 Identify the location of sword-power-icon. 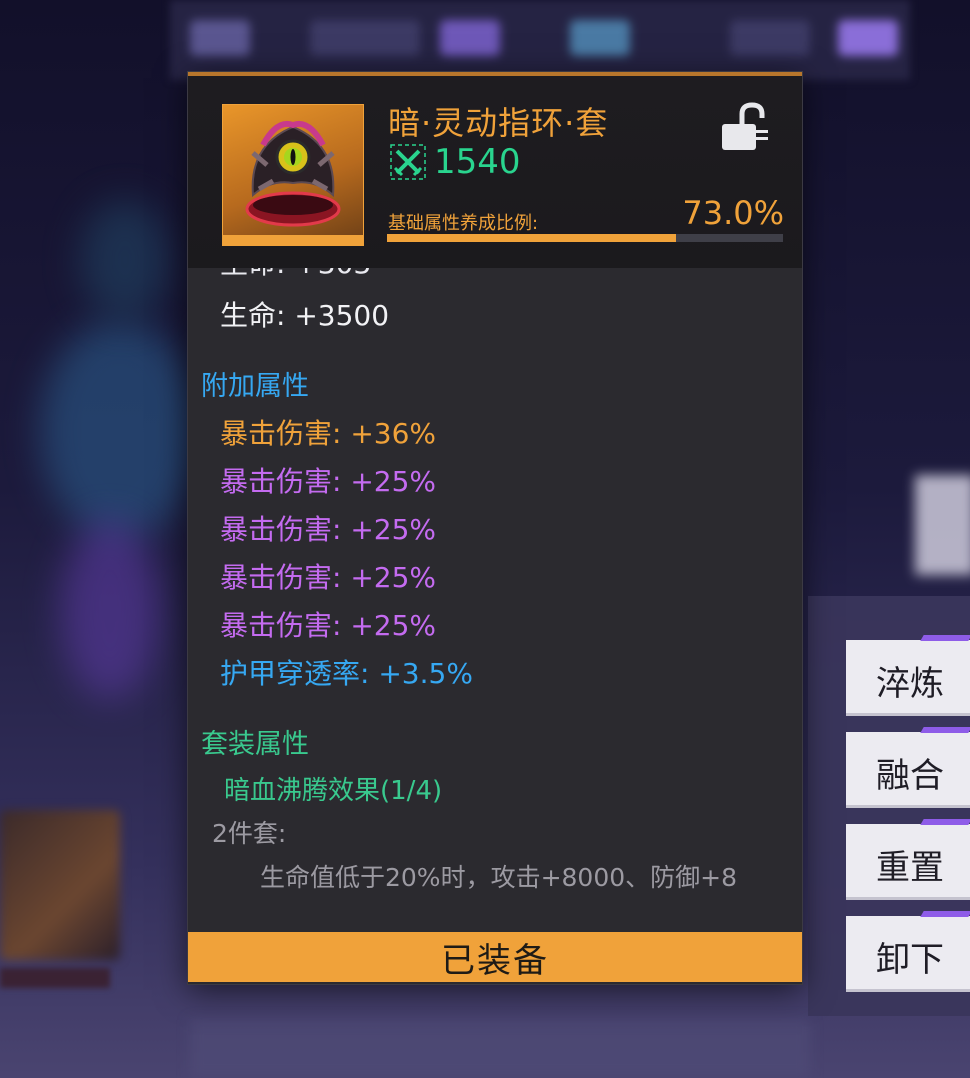
(408, 162).